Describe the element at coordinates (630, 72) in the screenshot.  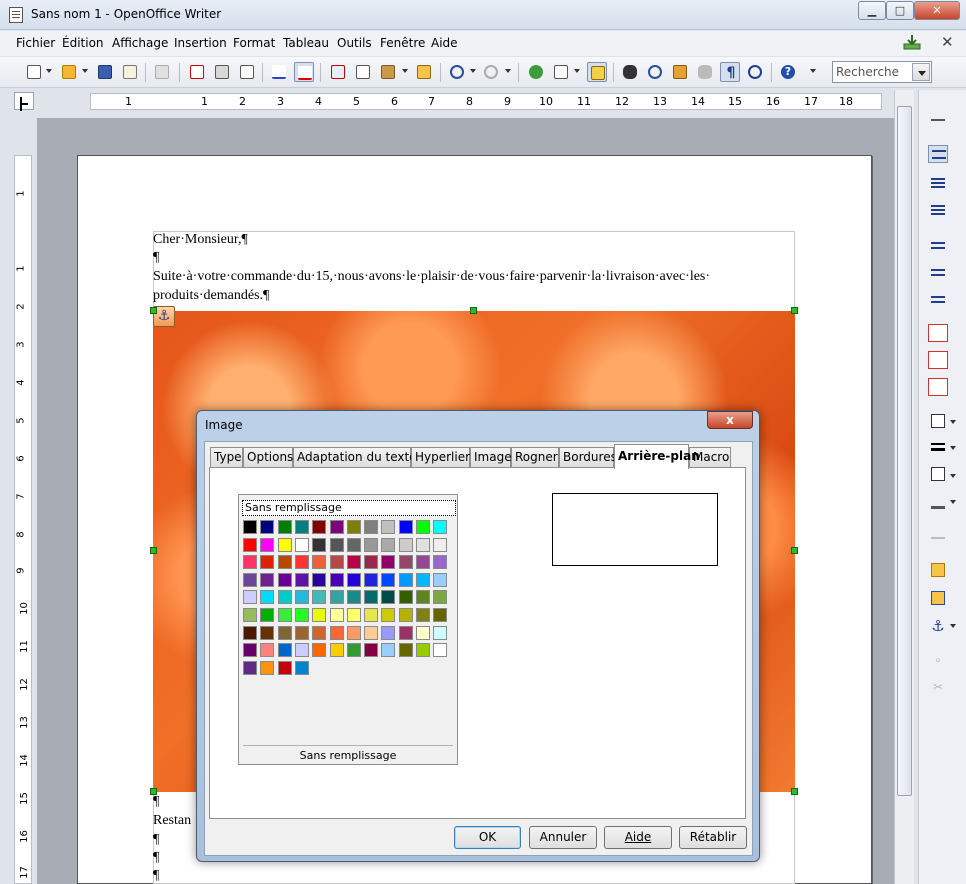
I see `find-replace-icon` at that location.